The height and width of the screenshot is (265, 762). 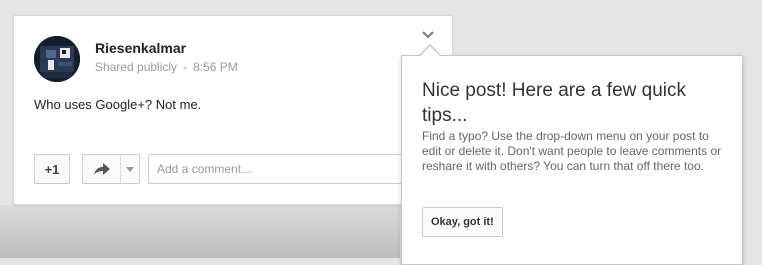 I want to click on share-dropdown-button, so click(x=130, y=169).